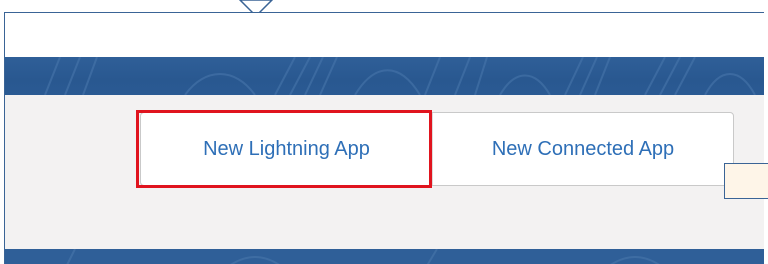  I want to click on annotation-callout-box, so click(746, 181).